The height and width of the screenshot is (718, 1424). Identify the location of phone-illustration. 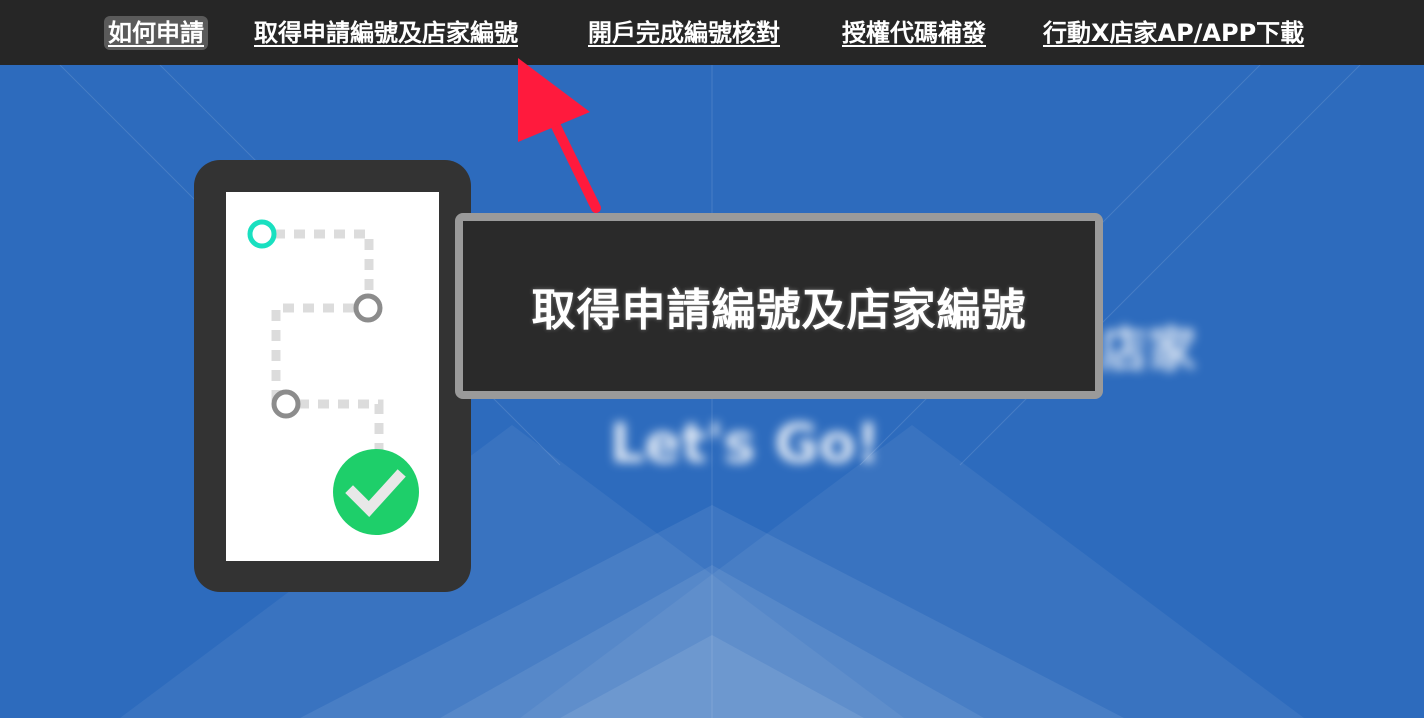
(332, 376).